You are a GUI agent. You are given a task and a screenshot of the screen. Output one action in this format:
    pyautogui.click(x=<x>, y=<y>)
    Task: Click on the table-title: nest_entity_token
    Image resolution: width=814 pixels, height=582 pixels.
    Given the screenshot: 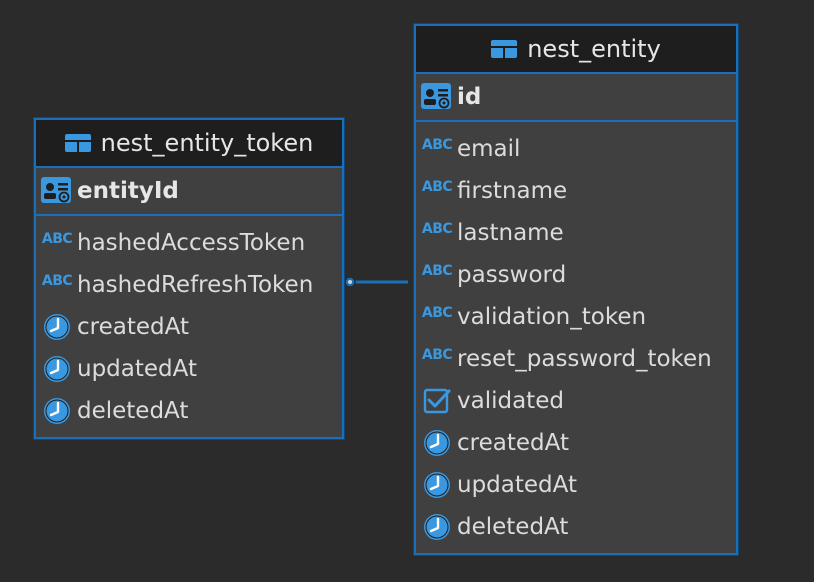 What is the action you would take?
    pyautogui.click(x=207, y=143)
    